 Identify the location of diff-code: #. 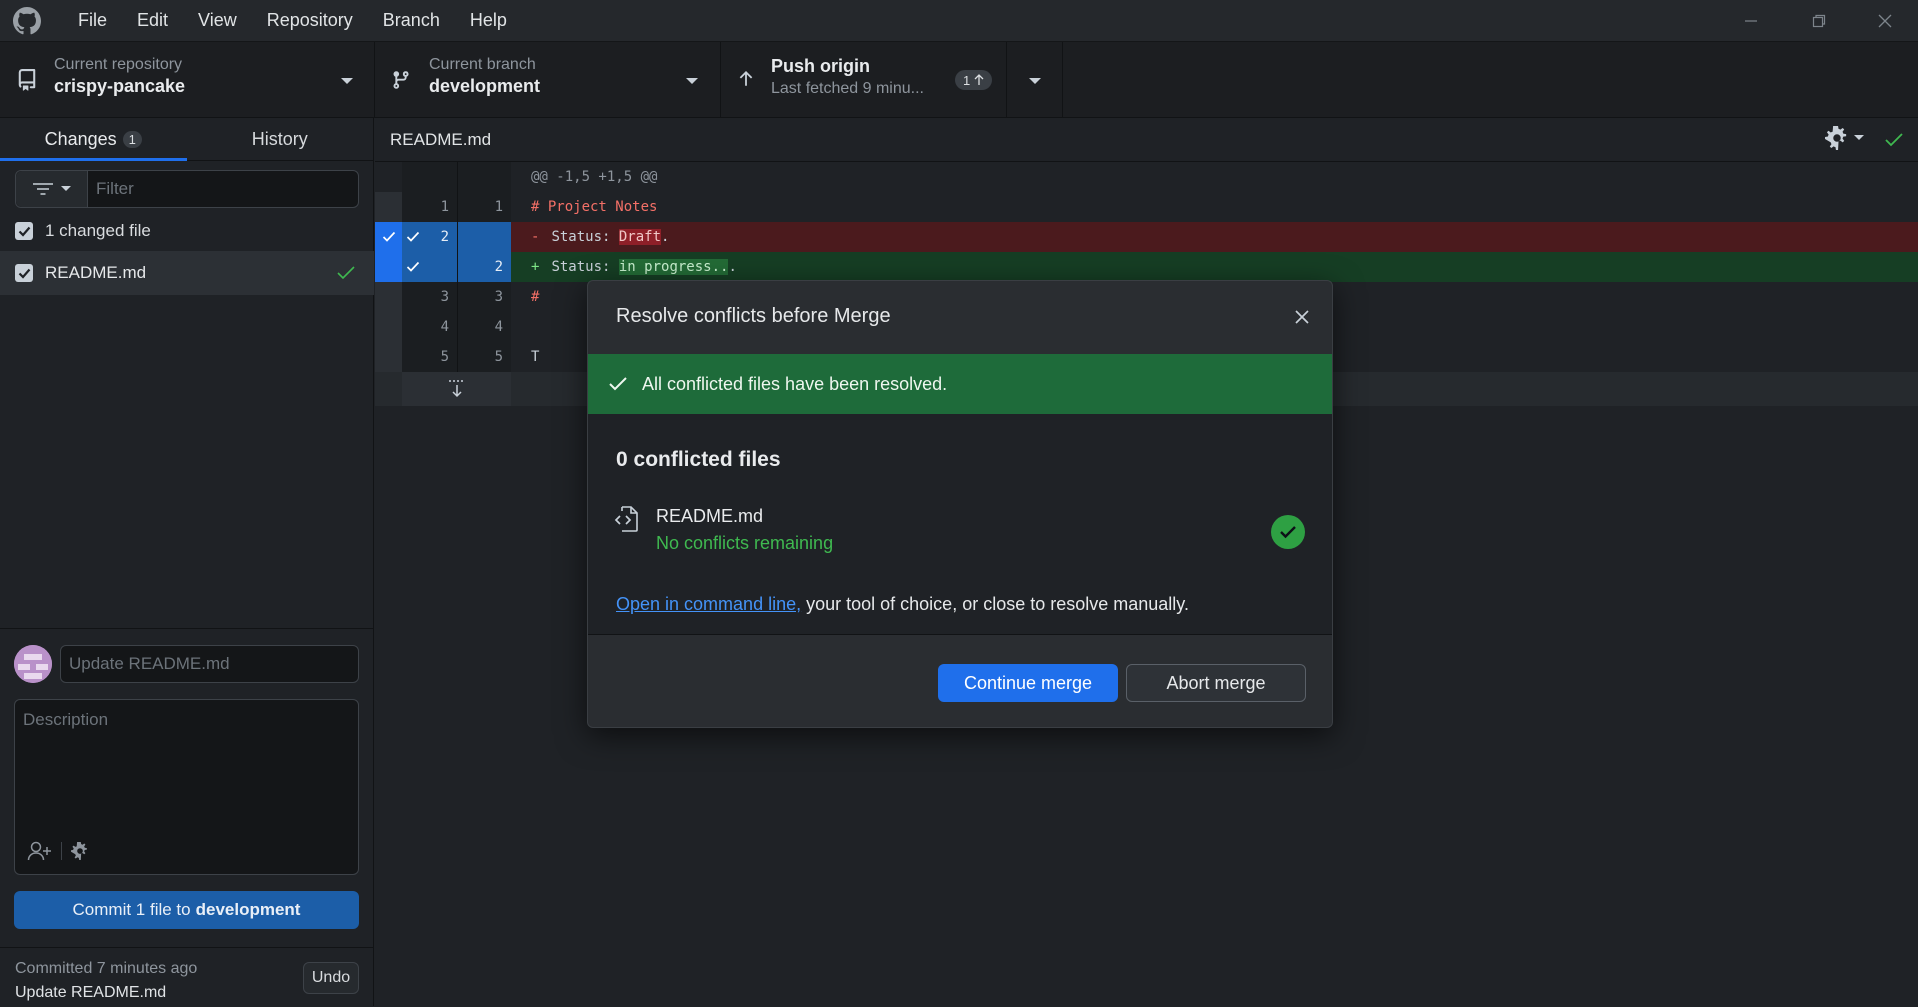
(535, 297).